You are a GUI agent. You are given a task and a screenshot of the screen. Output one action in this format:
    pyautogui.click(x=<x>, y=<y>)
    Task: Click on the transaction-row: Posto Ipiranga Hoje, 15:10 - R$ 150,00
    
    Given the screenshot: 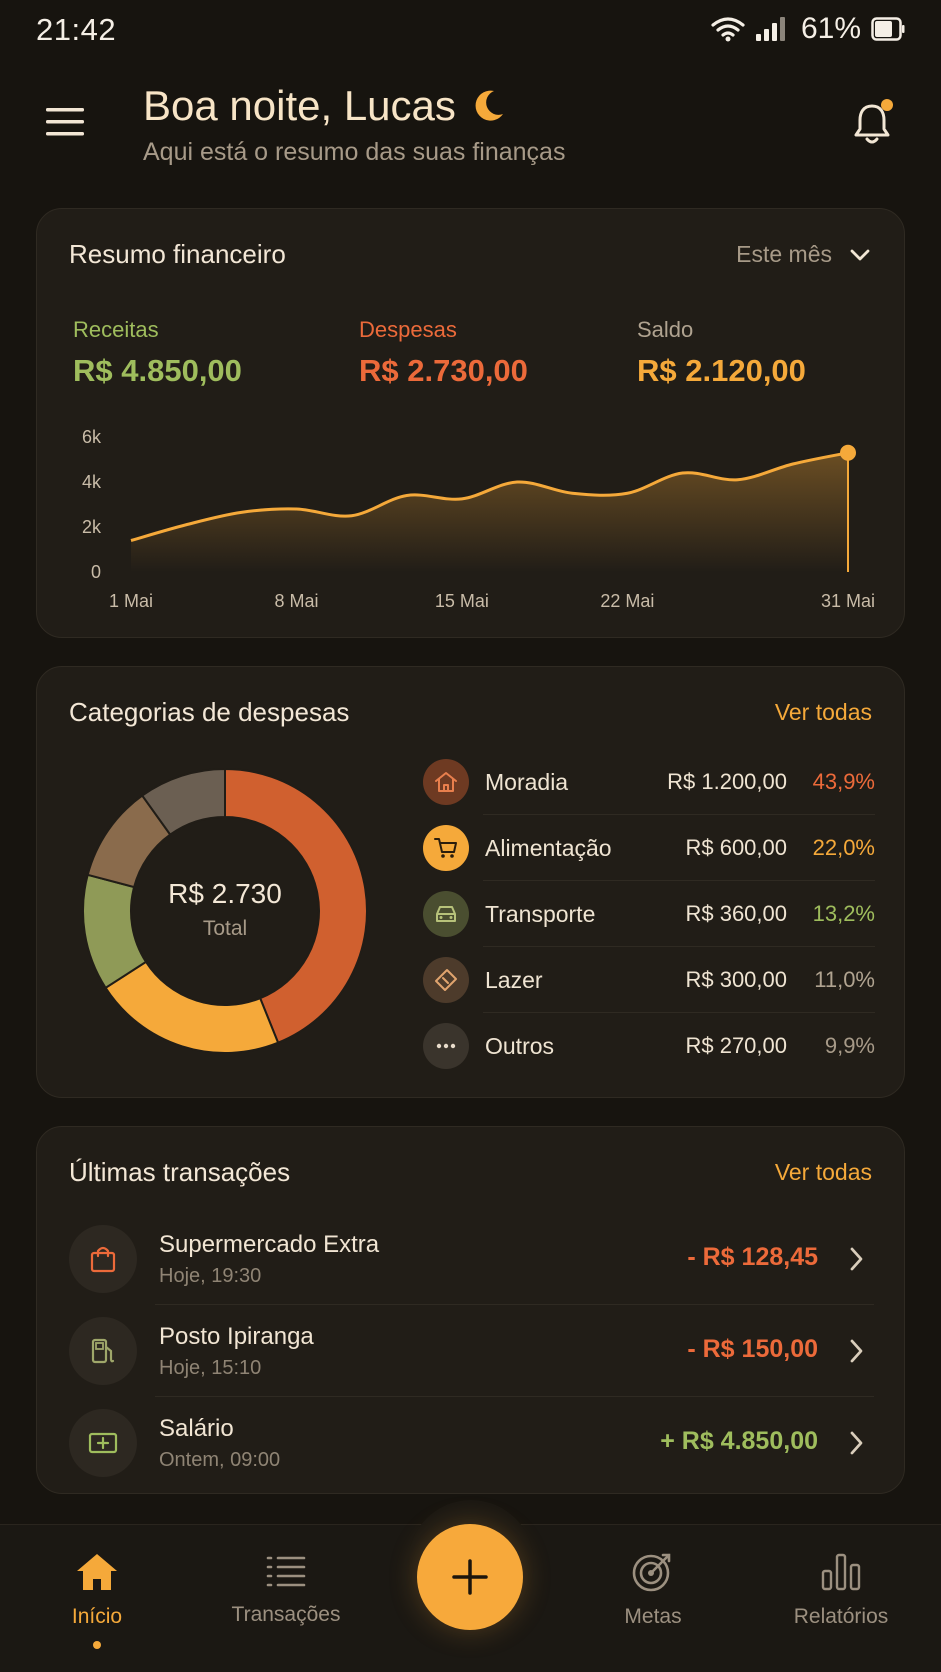 What is the action you would take?
    pyautogui.click(x=471, y=1351)
    